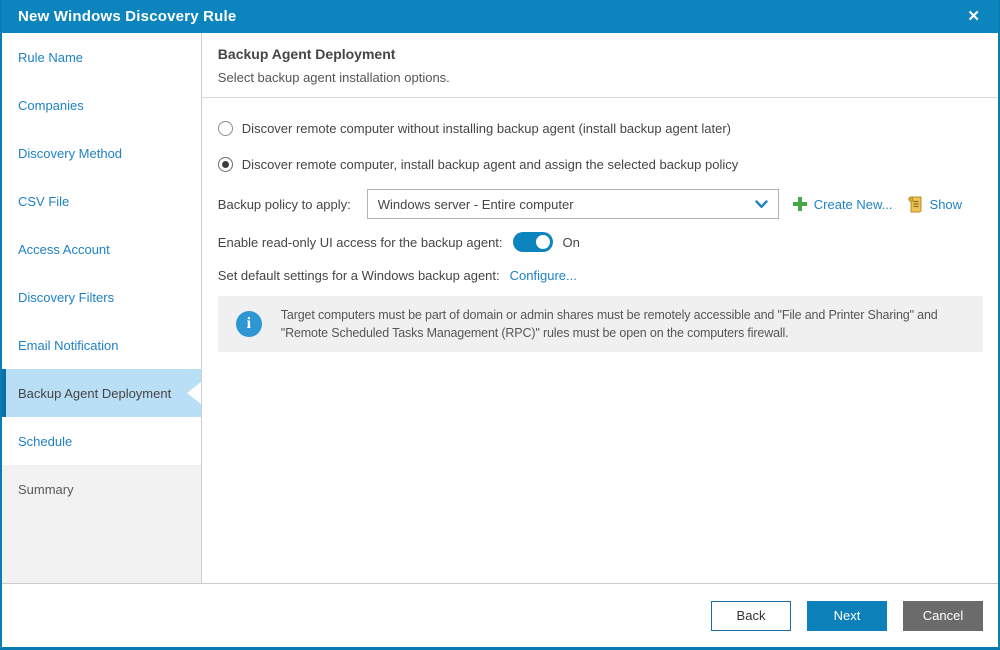 Image resolution: width=1000 pixels, height=650 pixels. Describe the element at coordinates (943, 615) in the screenshot. I see `cancel-button: Cancel` at that location.